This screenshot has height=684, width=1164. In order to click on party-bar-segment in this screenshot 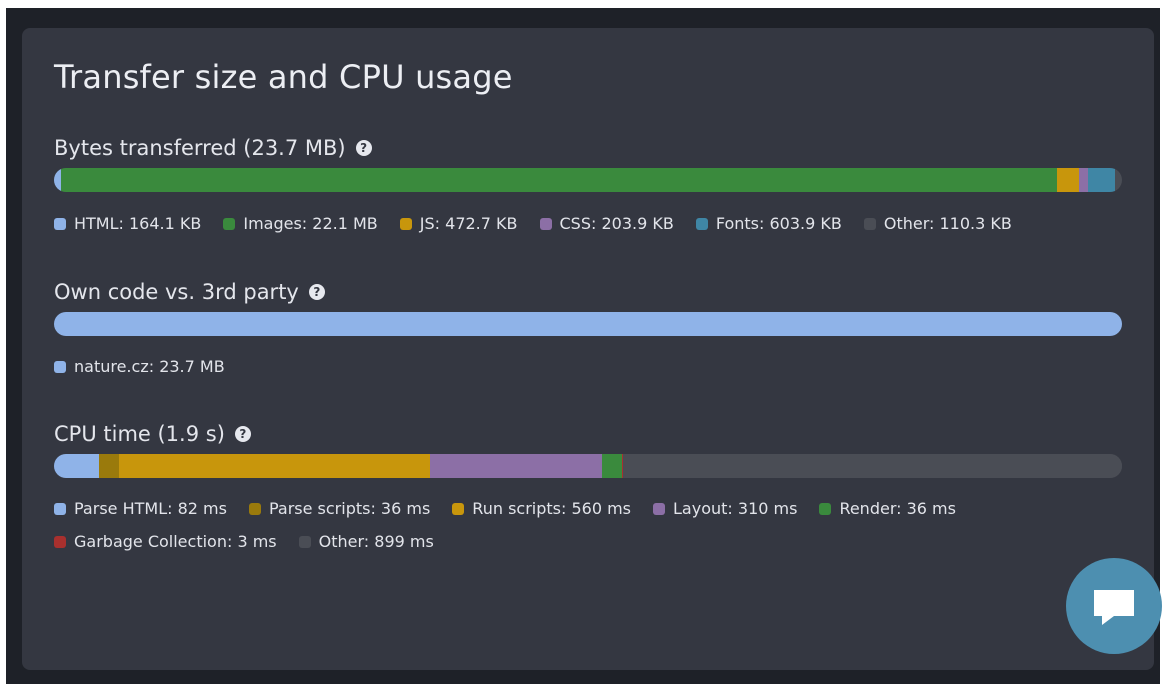, I will do `click(588, 324)`.